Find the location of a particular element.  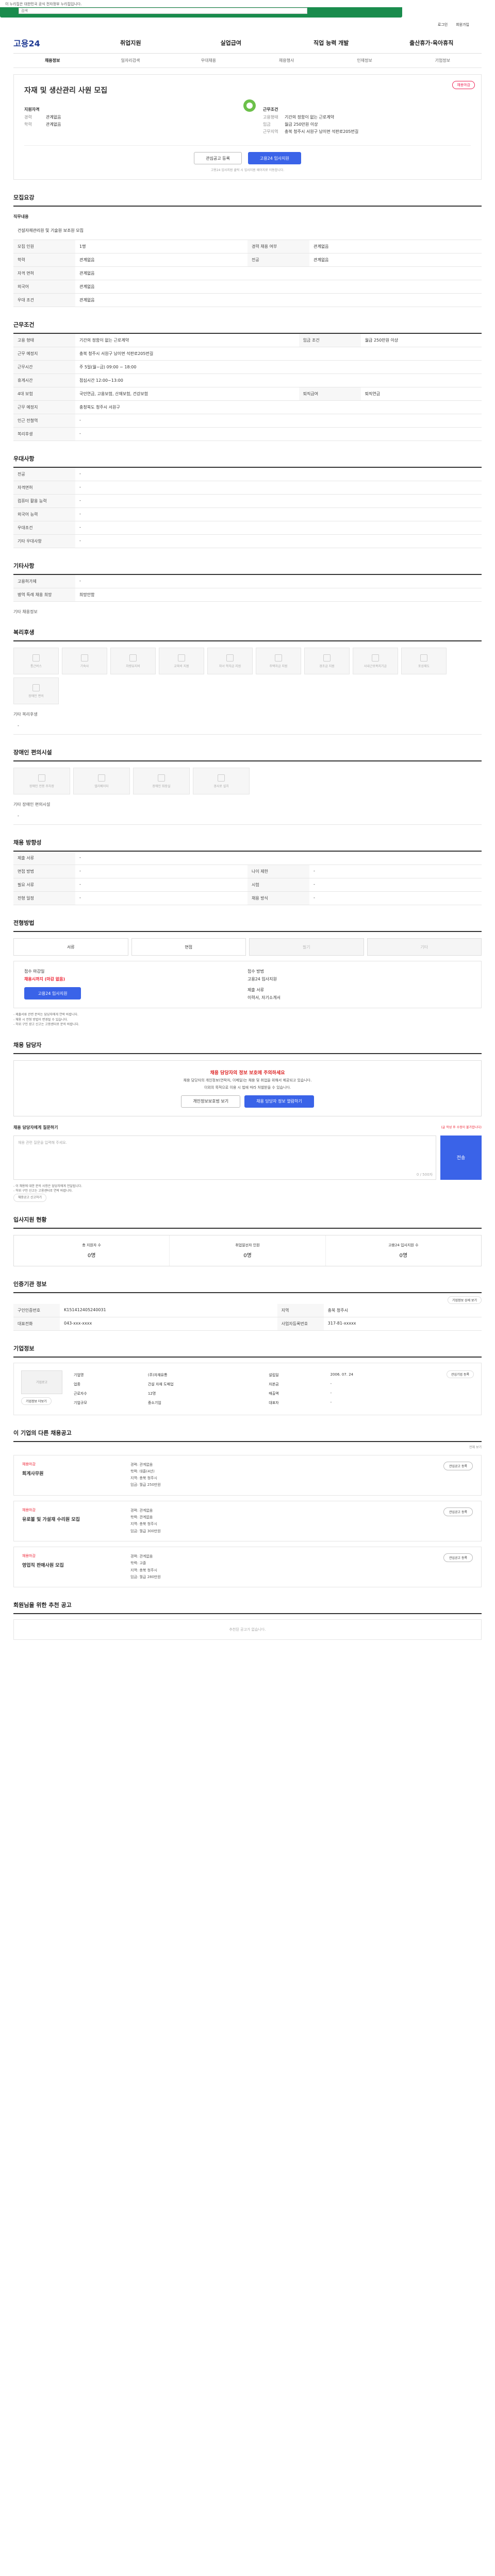

brand-logo: 고용24 is located at coordinates (46, 43).